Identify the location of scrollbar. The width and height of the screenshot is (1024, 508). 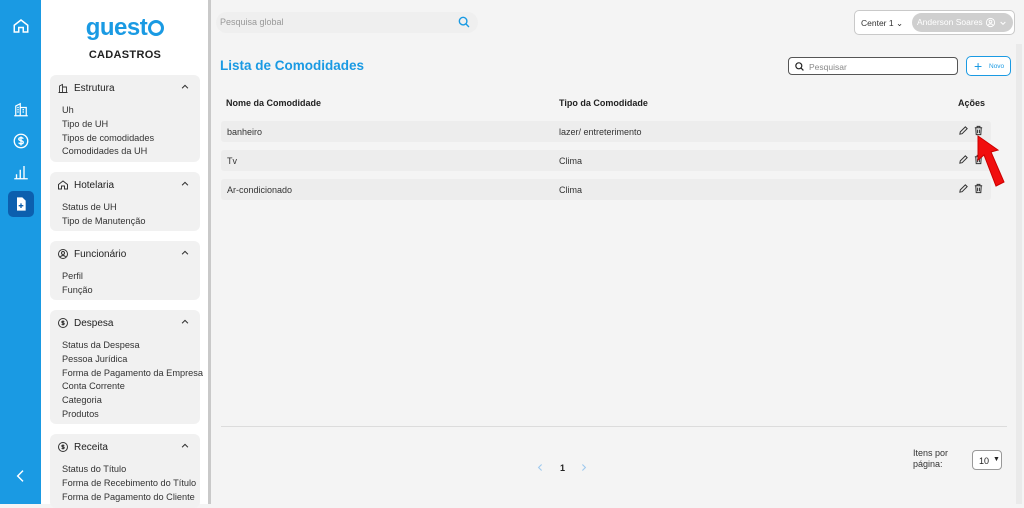
(1019, 274).